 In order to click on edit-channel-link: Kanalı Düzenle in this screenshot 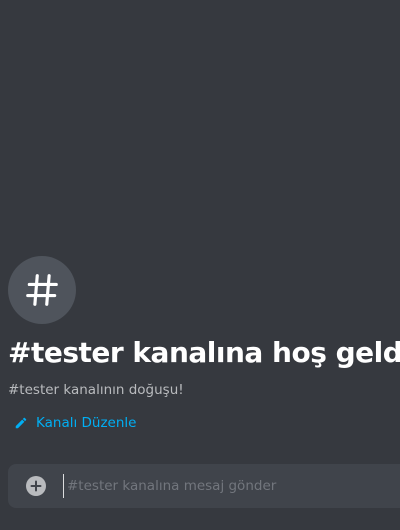, I will do `click(75, 423)`.